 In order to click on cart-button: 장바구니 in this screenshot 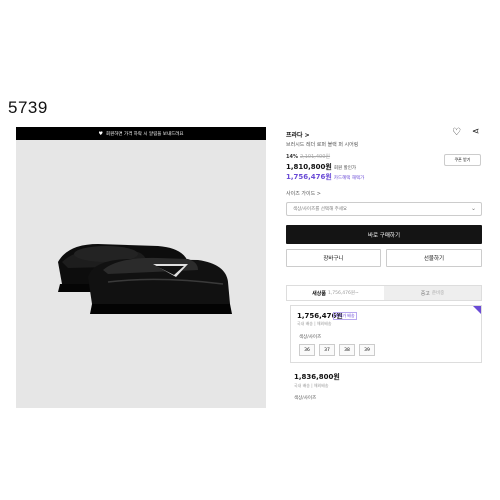, I will do `click(333, 258)`.